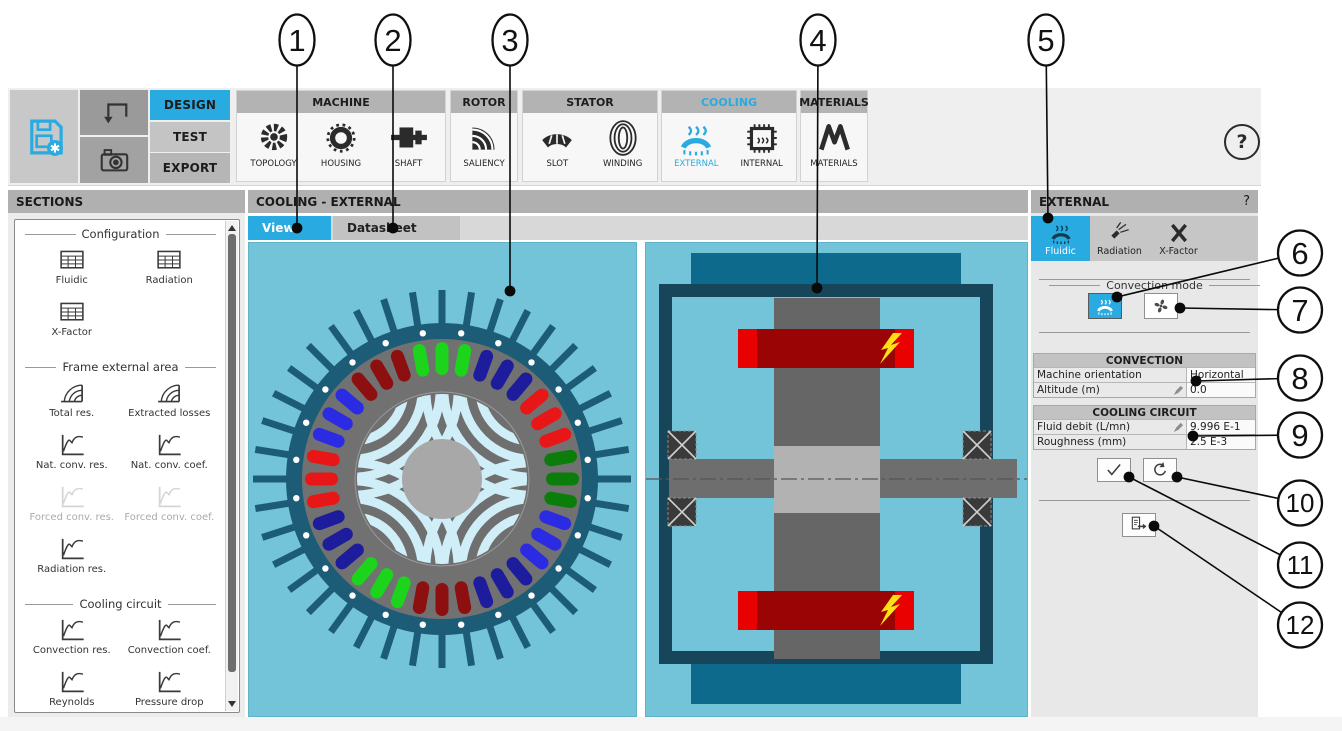 This screenshot has height=731, width=1342. I want to click on toolbar-item-housing: HOUSING, so click(341, 144).